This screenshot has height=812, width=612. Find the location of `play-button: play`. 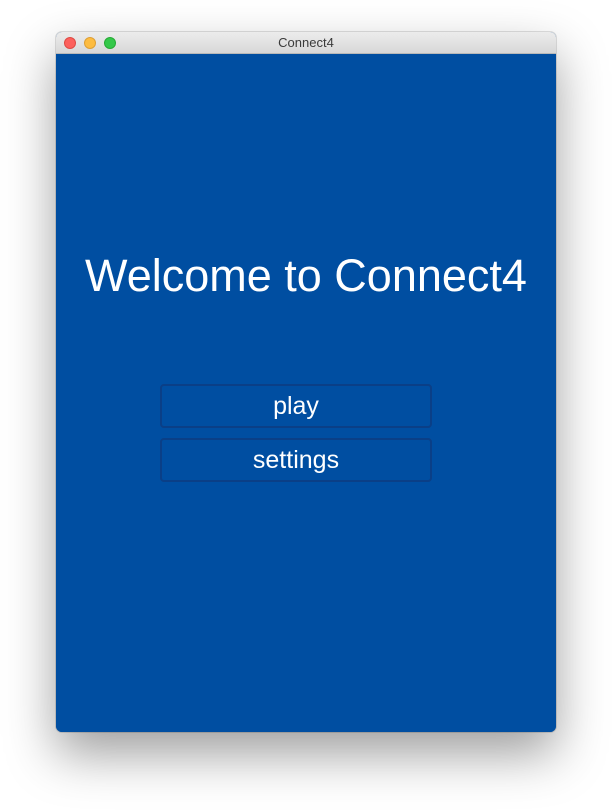

play-button: play is located at coordinates (296, 406).